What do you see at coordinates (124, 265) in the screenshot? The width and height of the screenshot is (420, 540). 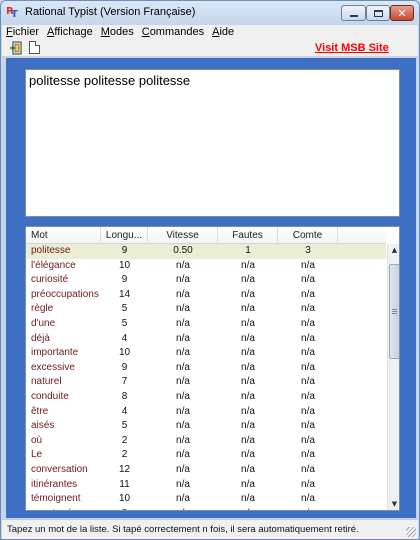 I see `cell-longueur: 10` at bounding box center [124, 265].